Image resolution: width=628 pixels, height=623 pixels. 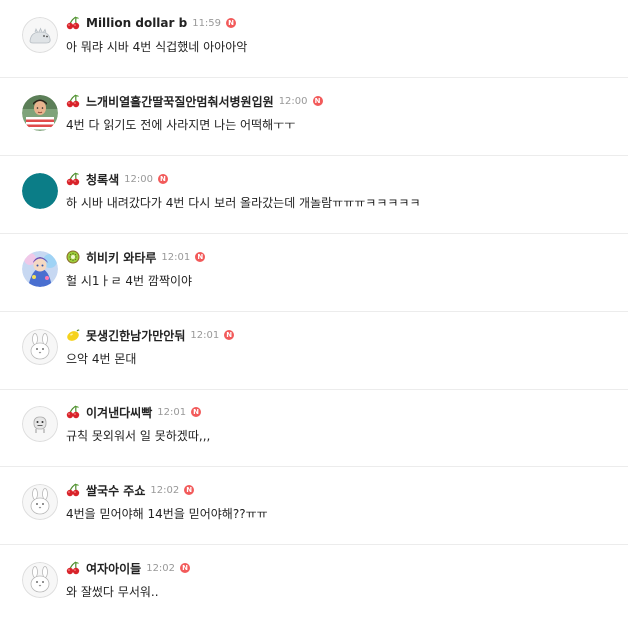 What do you see at coordinates (314, 584) in the screenshot?
I see `comment-item: 여자아이들 12:02 N 와 잘썼다 무서워..` at bounding box center [314, 584].